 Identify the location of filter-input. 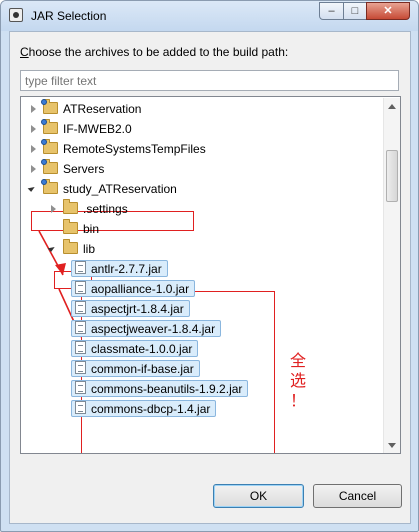
(209, 80).